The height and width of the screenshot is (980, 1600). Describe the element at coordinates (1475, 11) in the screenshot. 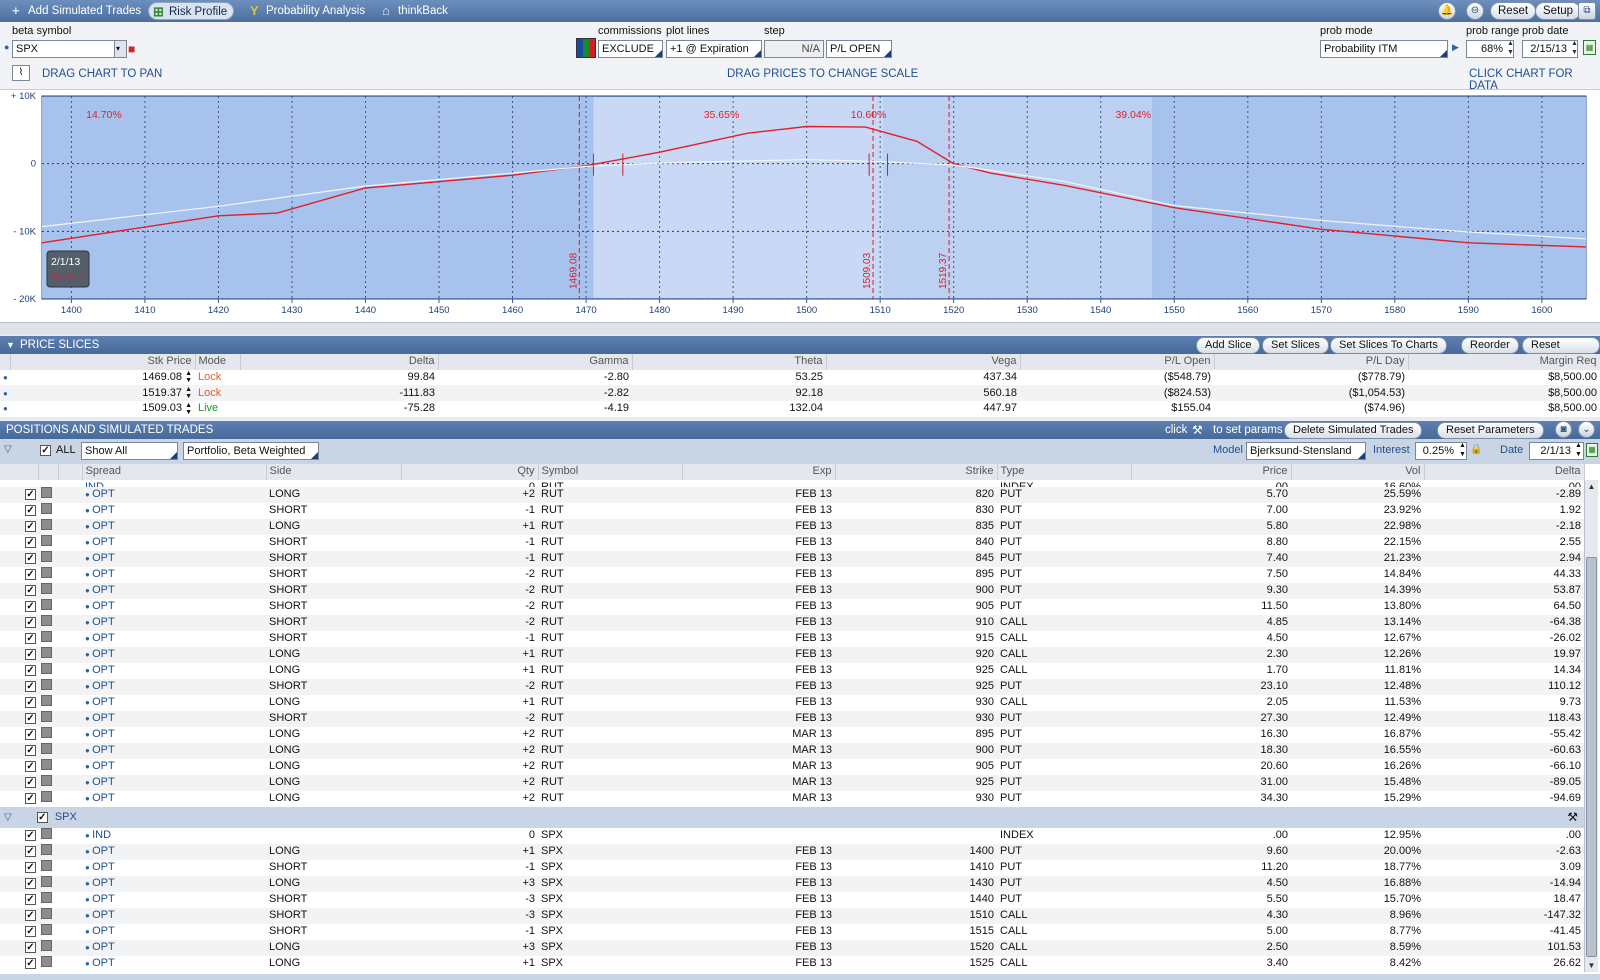

I see `zoom-icon: ⊖` at that location.